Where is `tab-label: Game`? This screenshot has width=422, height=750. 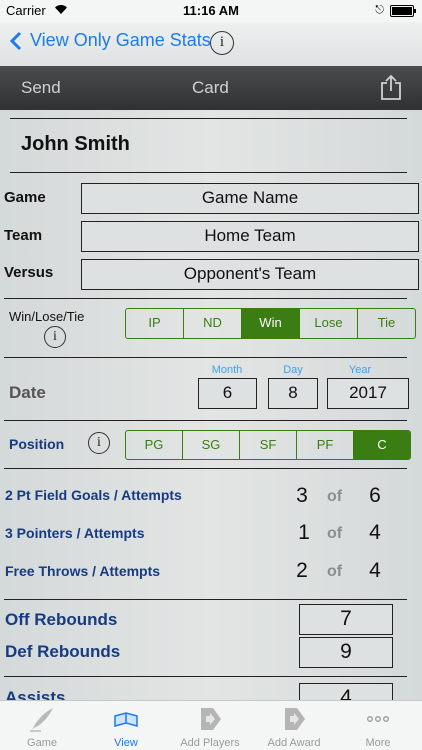
tab-label: Game is located at coordinates (42, 743).